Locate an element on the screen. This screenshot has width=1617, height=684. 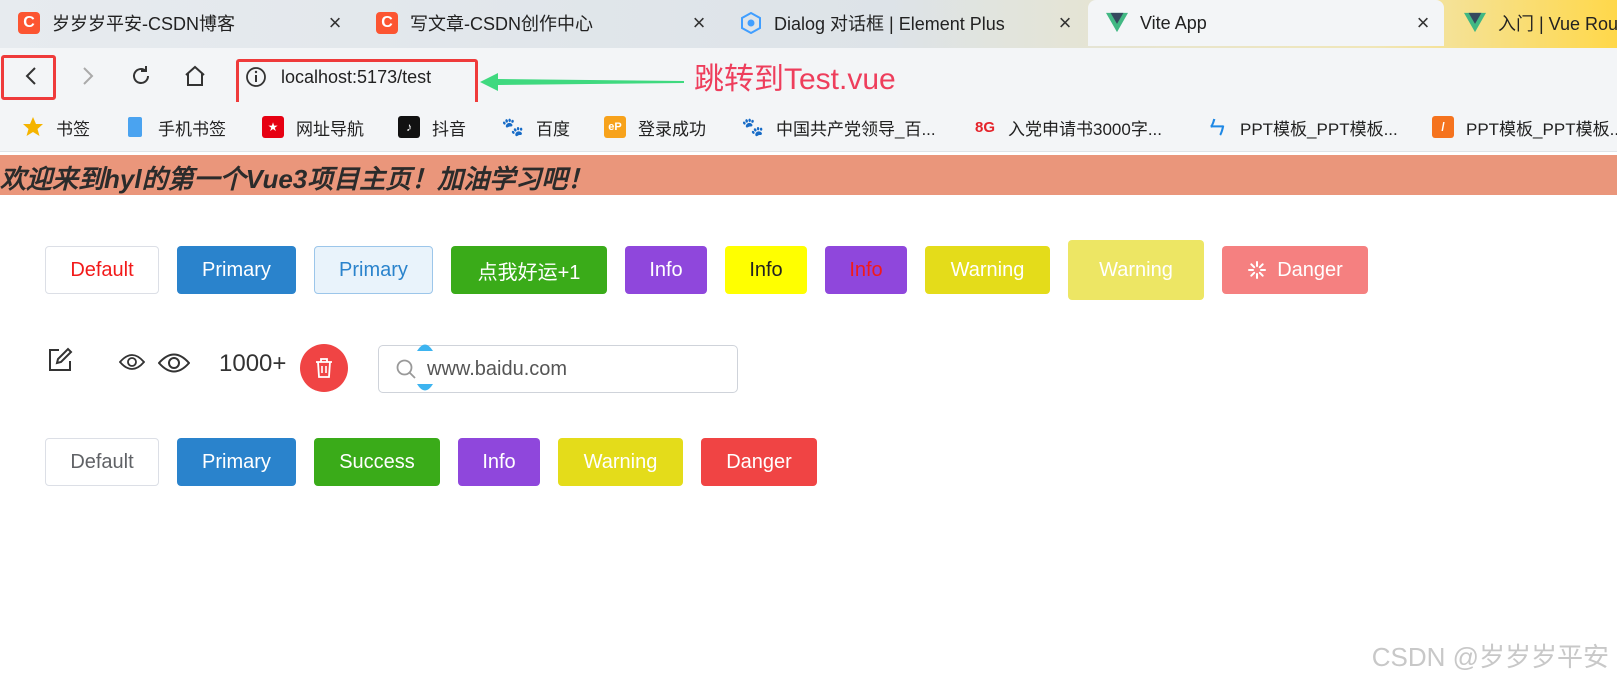
arrow-annotation-icon is located at coordinates (582, 82).